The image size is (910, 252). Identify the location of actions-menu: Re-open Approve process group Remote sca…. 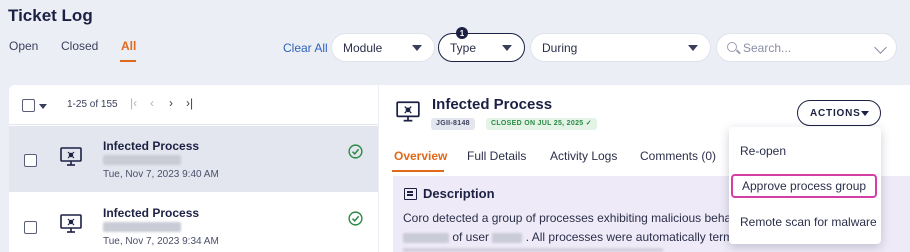
(805, 185).